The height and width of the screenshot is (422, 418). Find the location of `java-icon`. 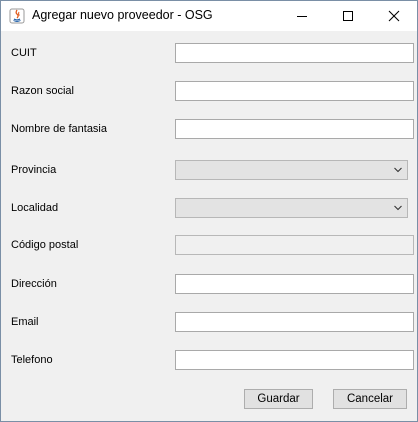

java-icon is located at coordinates (17, 16).